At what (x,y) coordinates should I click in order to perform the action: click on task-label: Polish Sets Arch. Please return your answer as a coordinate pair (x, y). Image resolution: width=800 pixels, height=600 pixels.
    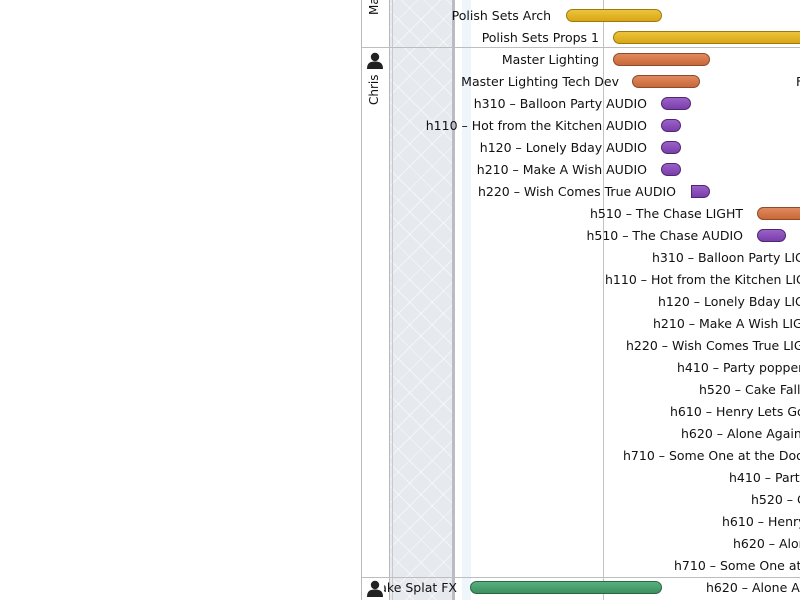
    Looking at the image, I should click on (501, 16).